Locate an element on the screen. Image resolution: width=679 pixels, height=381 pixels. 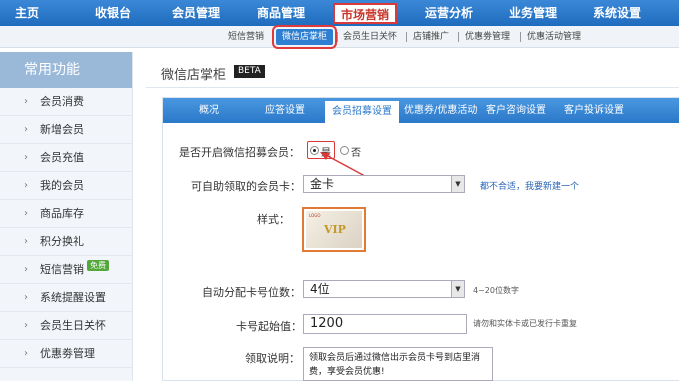
top-nav-business: 业务管理 is located at coordinates (533, 13).